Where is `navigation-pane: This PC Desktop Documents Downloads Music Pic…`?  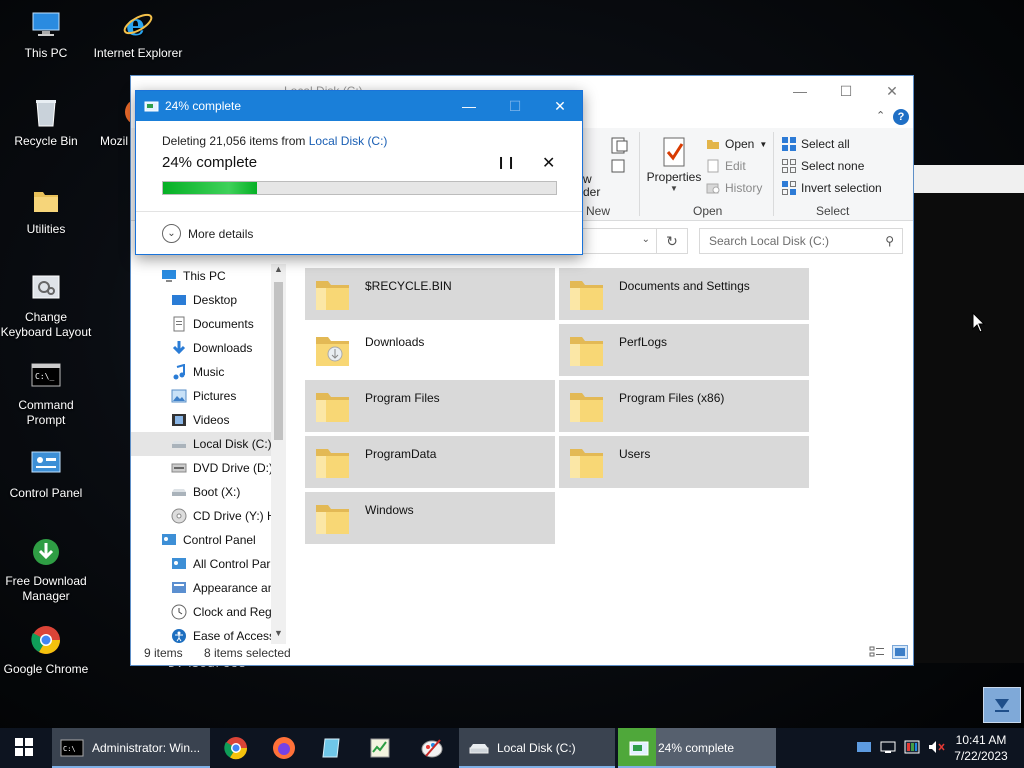 navigation-pane: This PC Desktop Documents Downloads Music Pic… is located at coordinates (208, 454).